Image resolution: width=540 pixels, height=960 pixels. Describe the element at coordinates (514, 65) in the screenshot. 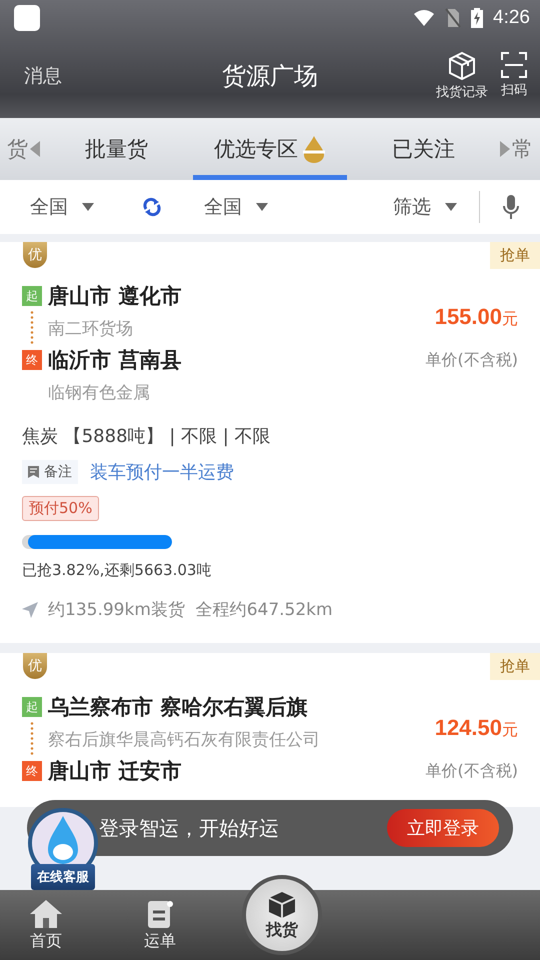

I see `scan-icon` at that location.